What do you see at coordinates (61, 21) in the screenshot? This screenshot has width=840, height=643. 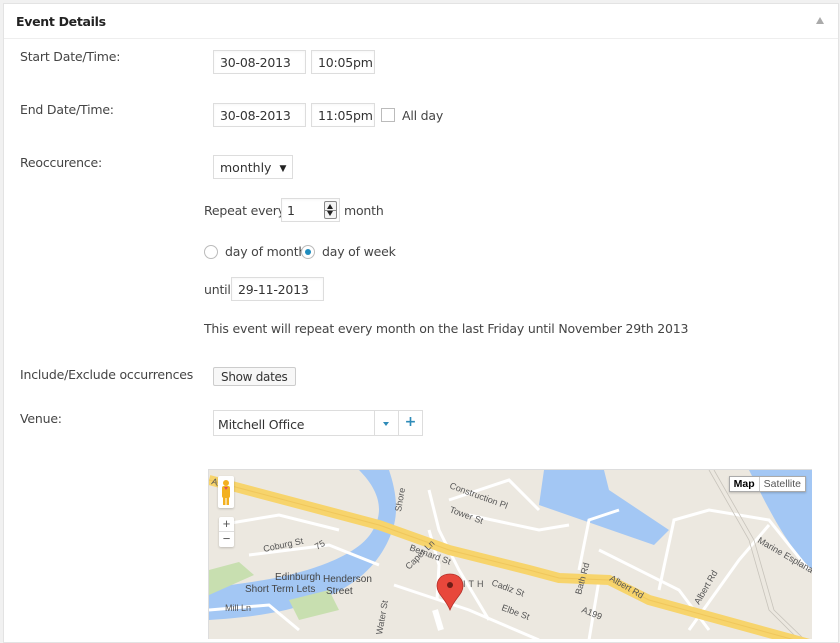 I see `panel-title: Event Details` at bounding box center [61, 21].